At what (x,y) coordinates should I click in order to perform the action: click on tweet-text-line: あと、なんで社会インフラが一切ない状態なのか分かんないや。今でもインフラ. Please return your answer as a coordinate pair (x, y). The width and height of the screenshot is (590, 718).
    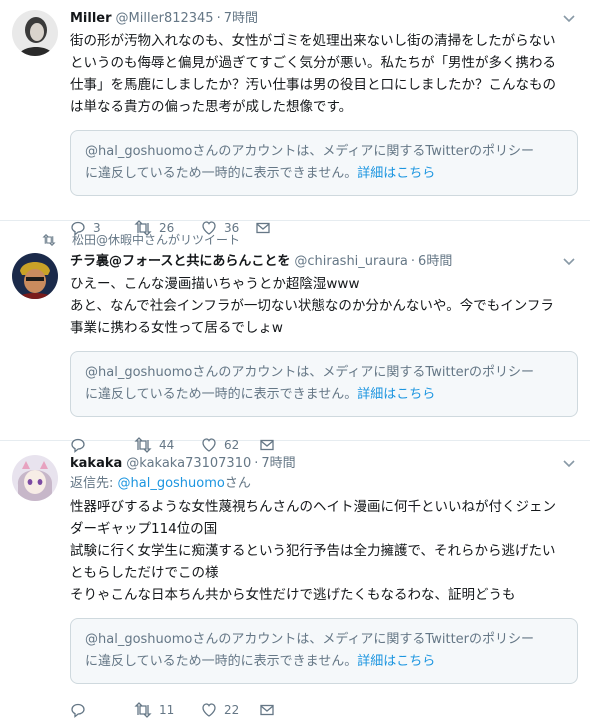
    Looking at the image, I should click on (312, 306).